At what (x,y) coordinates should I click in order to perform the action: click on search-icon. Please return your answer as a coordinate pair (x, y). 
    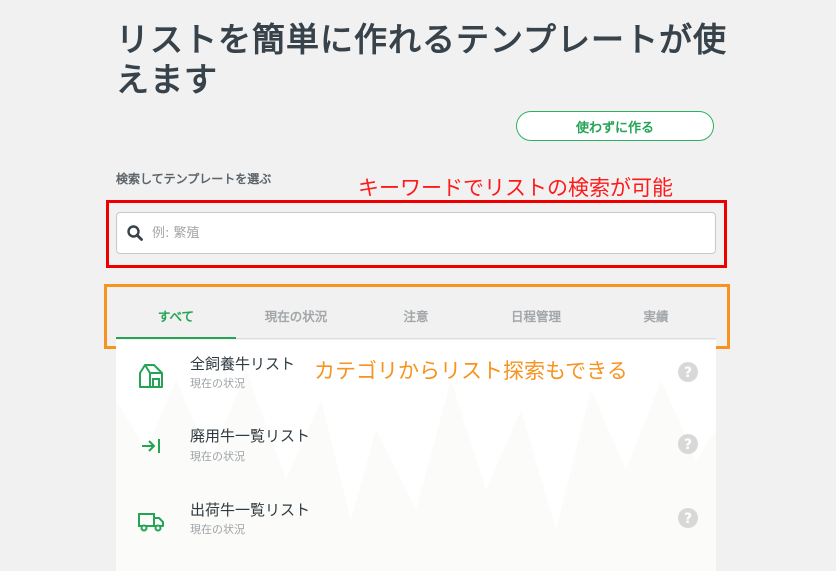
    Looking at the image, I should click on (135, 233).